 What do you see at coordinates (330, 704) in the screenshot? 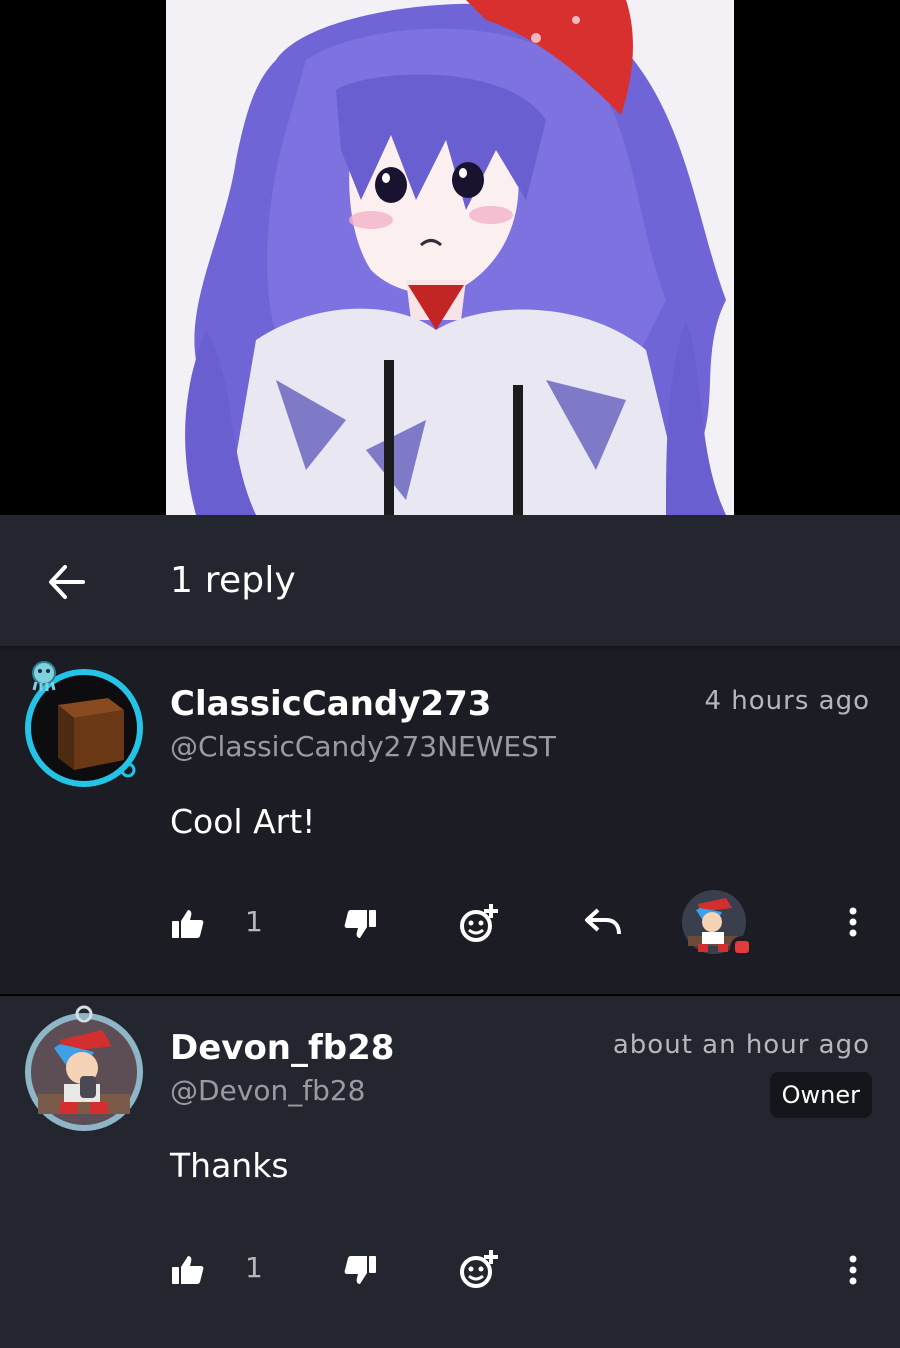
I see `comment-username: ClassicCandy273` at bounding box center [330, 704].